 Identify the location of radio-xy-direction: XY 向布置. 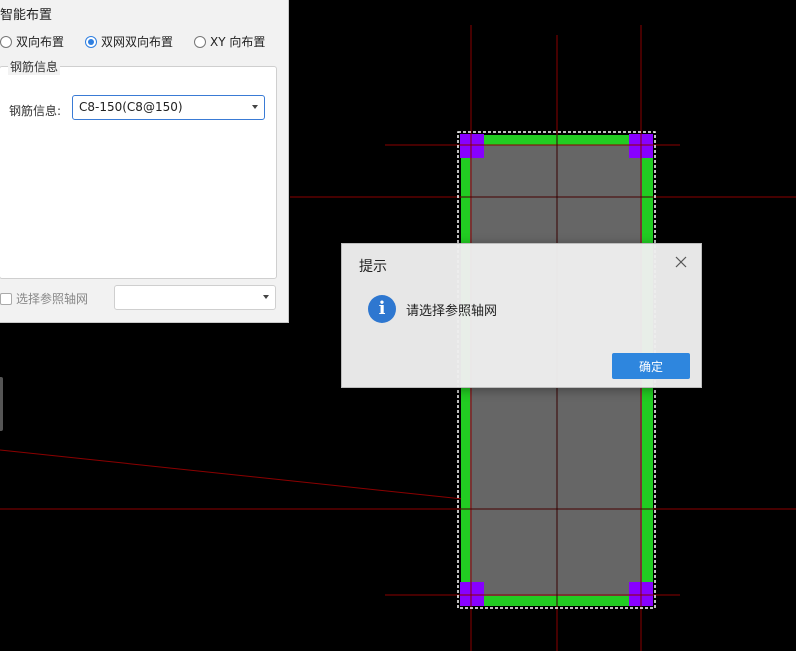
(229, 41).